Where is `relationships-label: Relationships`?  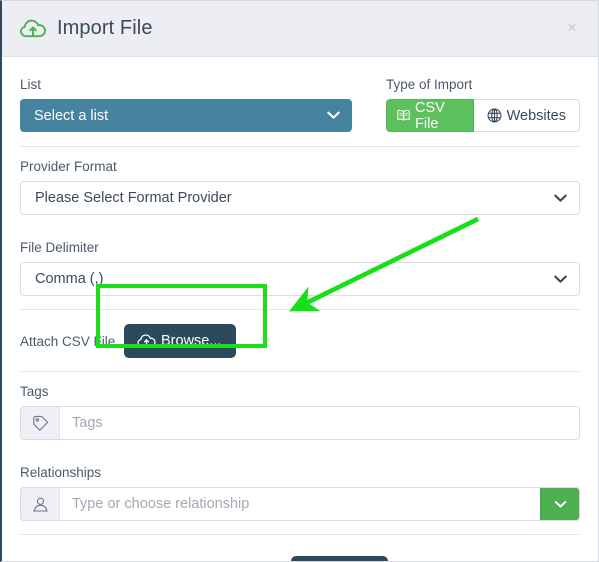 relationships-label: Relationships is located at coordinates (61, 472).